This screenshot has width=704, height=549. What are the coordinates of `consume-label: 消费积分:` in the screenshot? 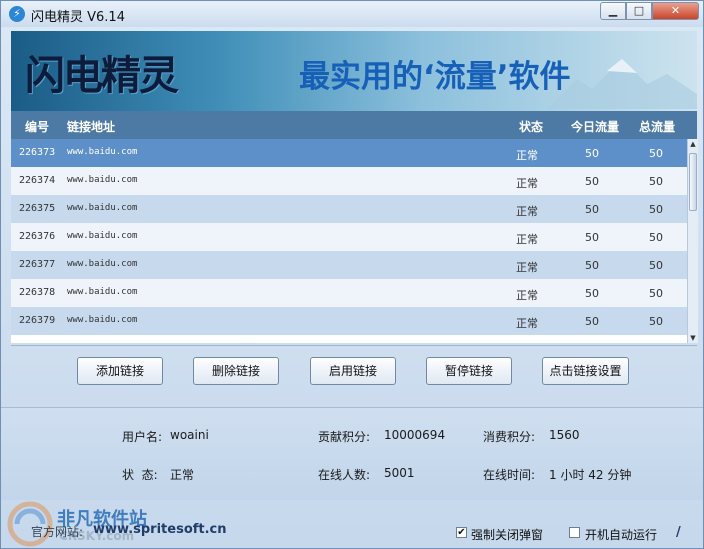 It's located at (509, 437).